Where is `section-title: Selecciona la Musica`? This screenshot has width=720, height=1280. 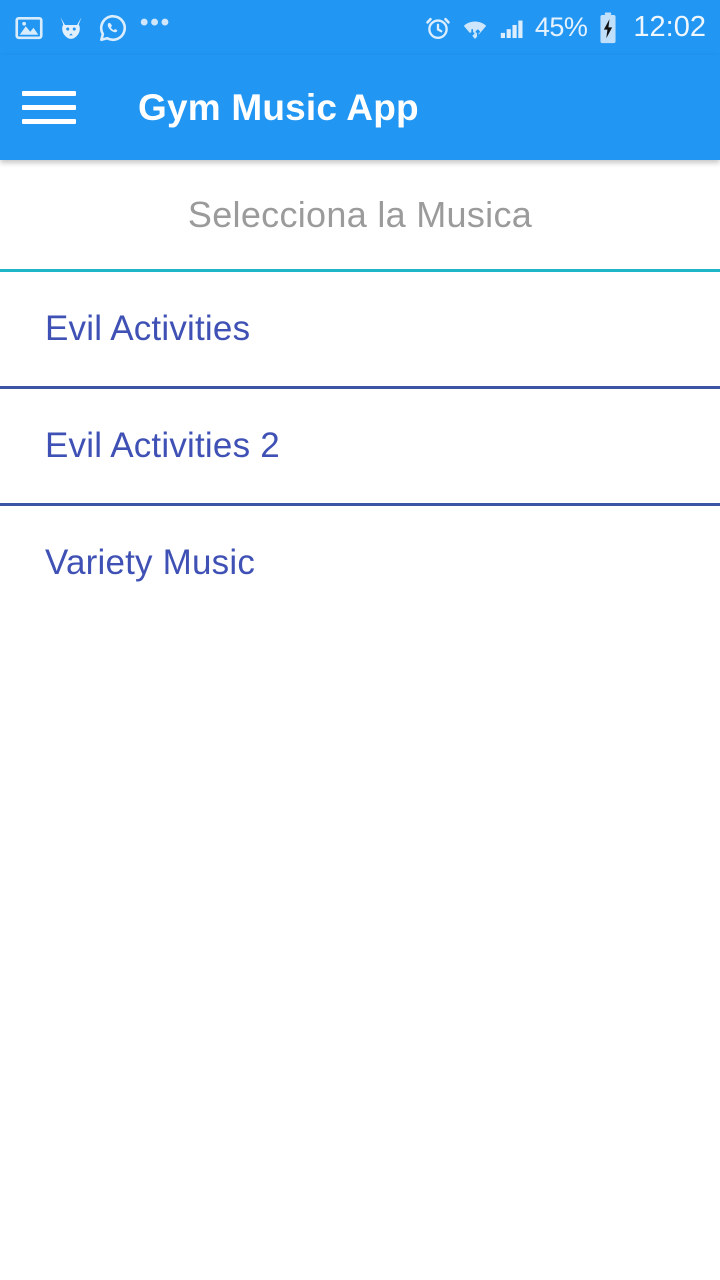 section-title: Selecciona la Musica is located at coordinates (360, 214).